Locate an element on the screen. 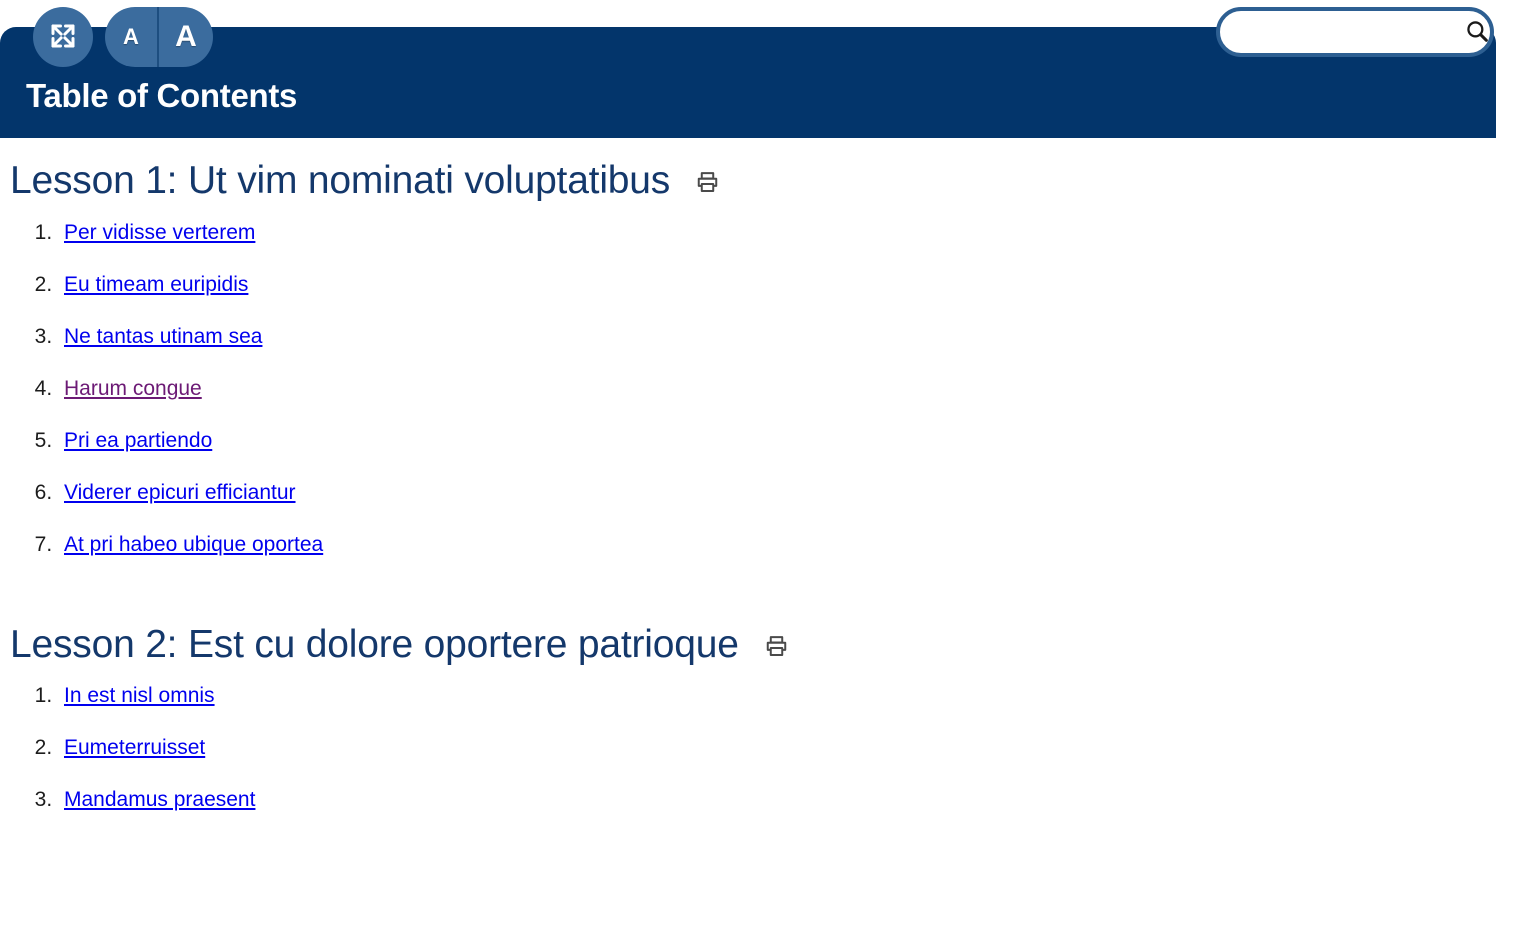 This screenshot has height=938, width=1522. text-size-button-group: A A is located at coordinates (159, 37).